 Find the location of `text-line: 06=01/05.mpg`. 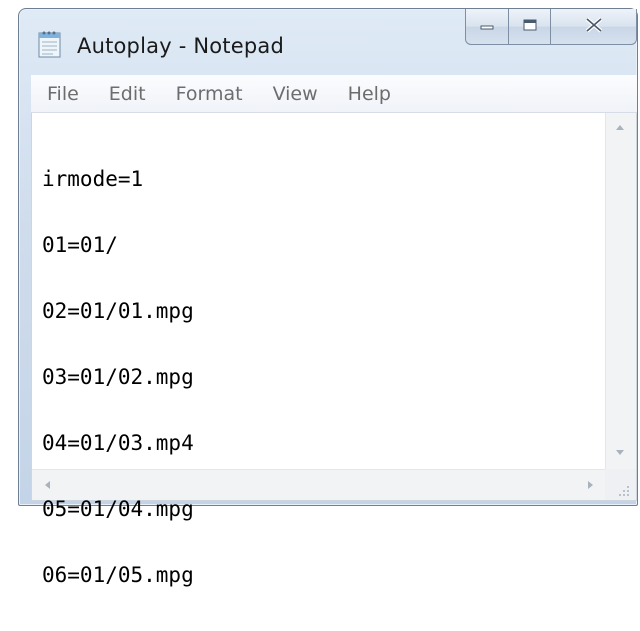

text-line: 06=01/05.mpg is located at coordinates (118, 575).